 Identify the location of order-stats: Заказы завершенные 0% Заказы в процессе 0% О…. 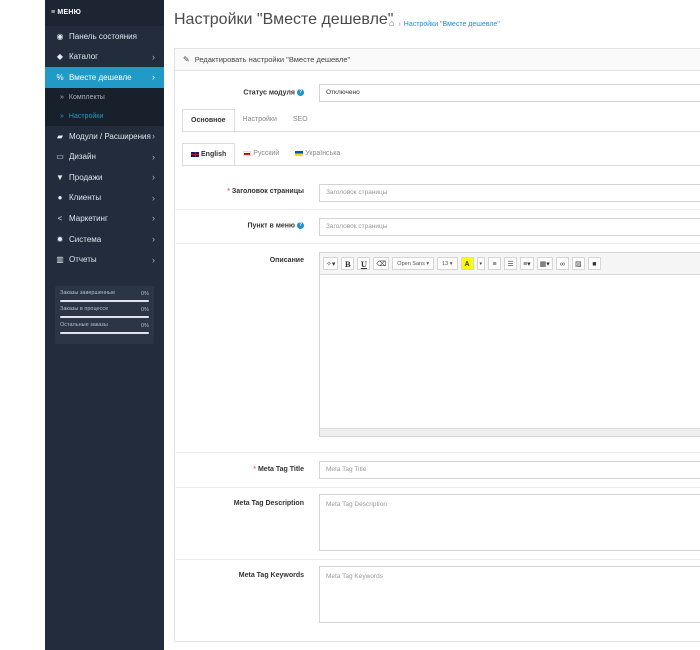
(104, 315).